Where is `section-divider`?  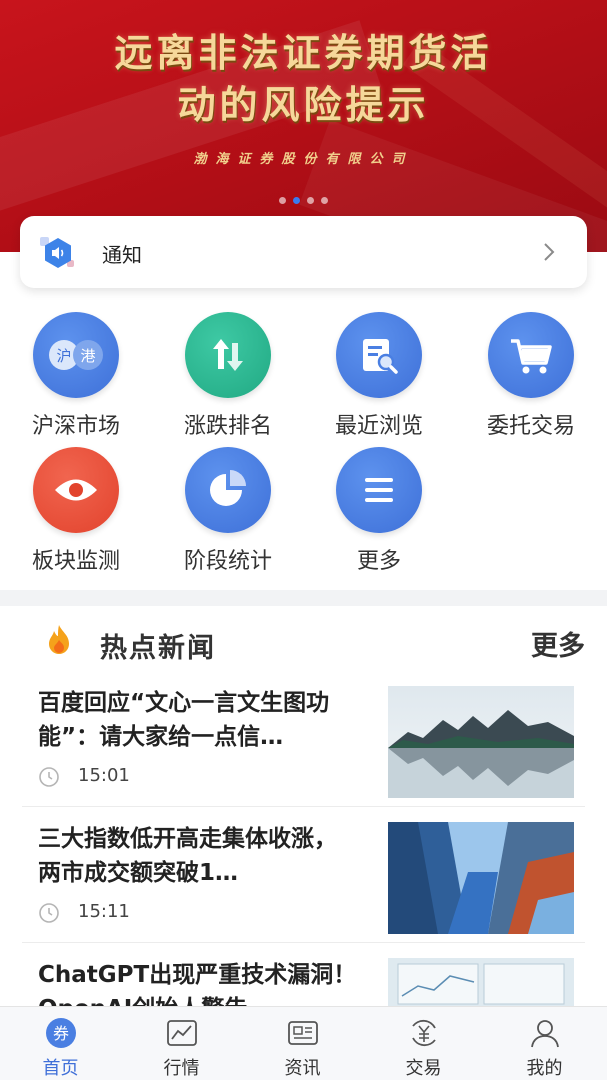 section-divider is located at coordinates (303, 598).